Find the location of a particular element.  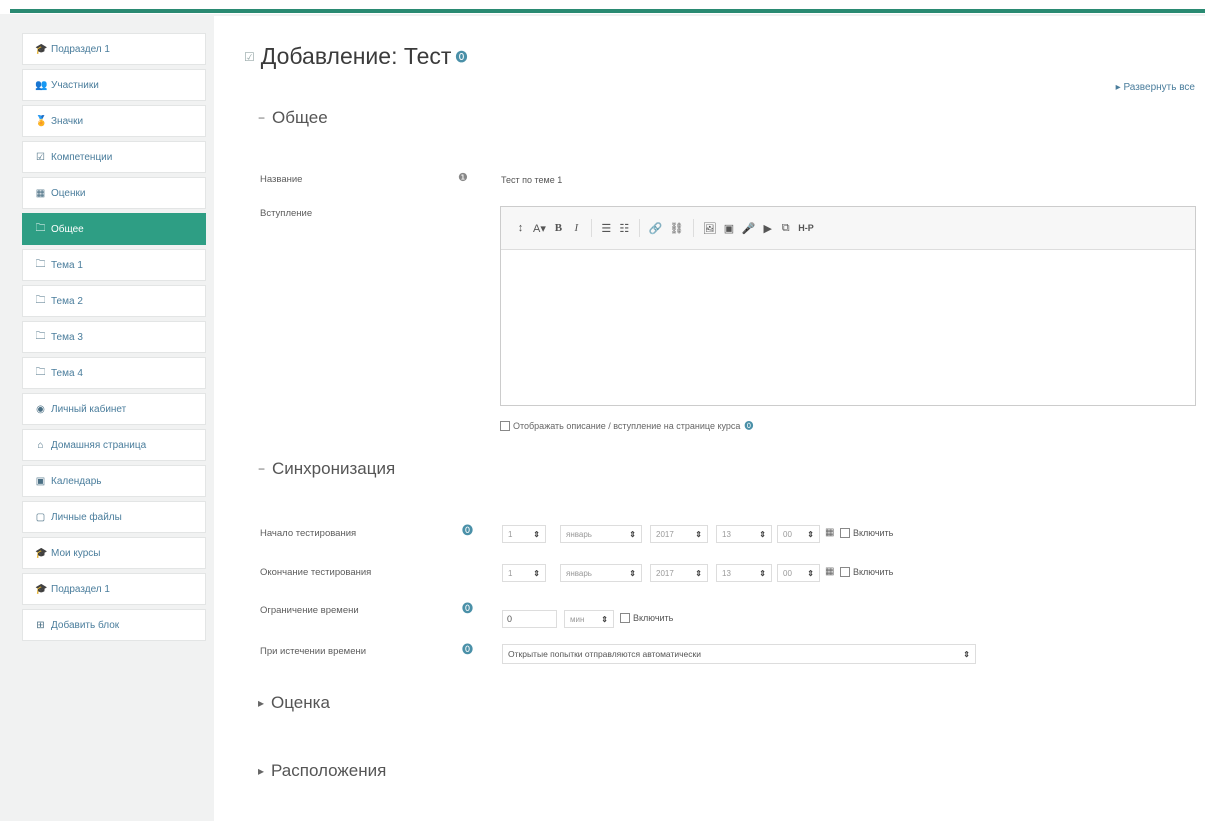

bold-button: B is located at coordinates (558, 228).